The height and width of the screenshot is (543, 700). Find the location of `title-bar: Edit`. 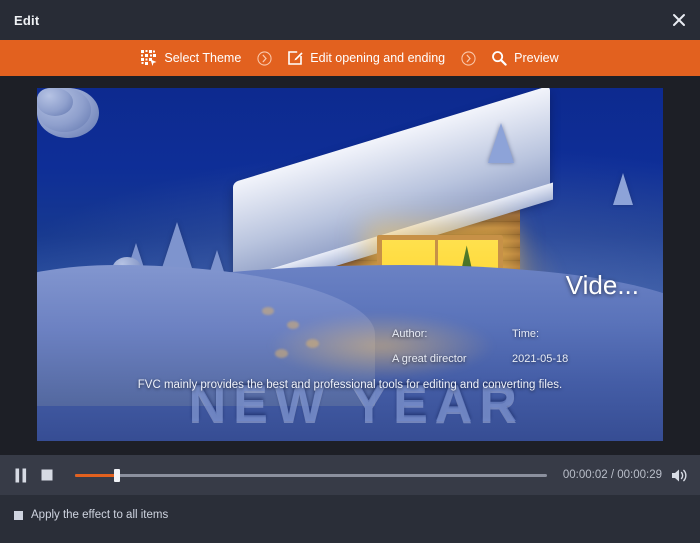

title-bar: Edit is located at coordinates (350, 20).